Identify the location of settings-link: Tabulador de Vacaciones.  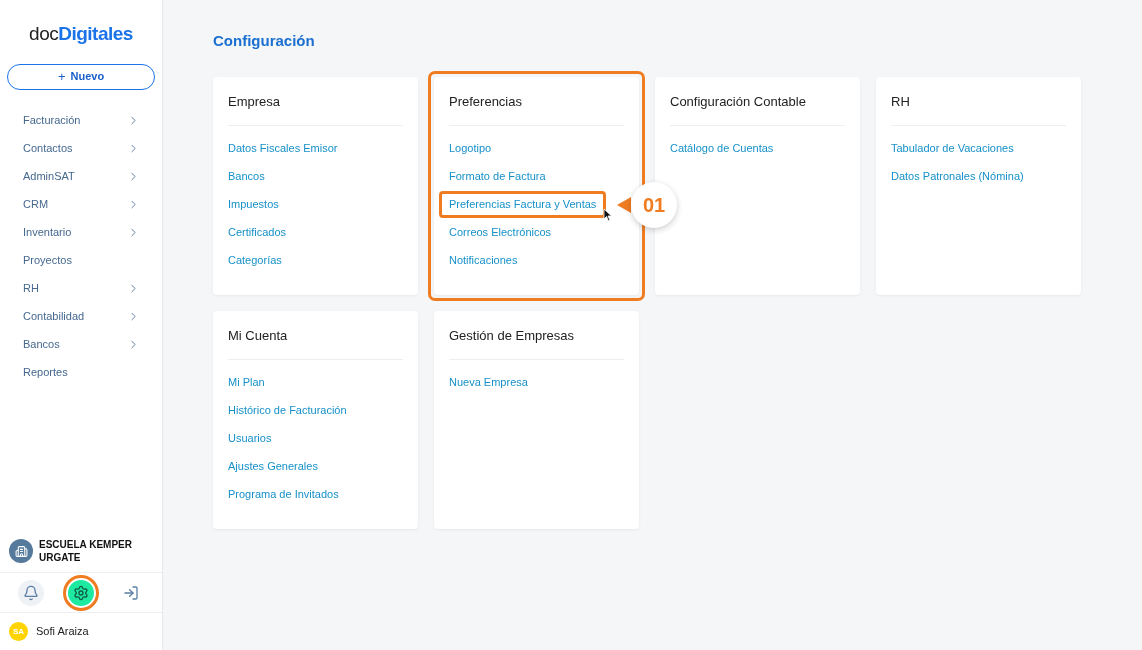
(952, 148).